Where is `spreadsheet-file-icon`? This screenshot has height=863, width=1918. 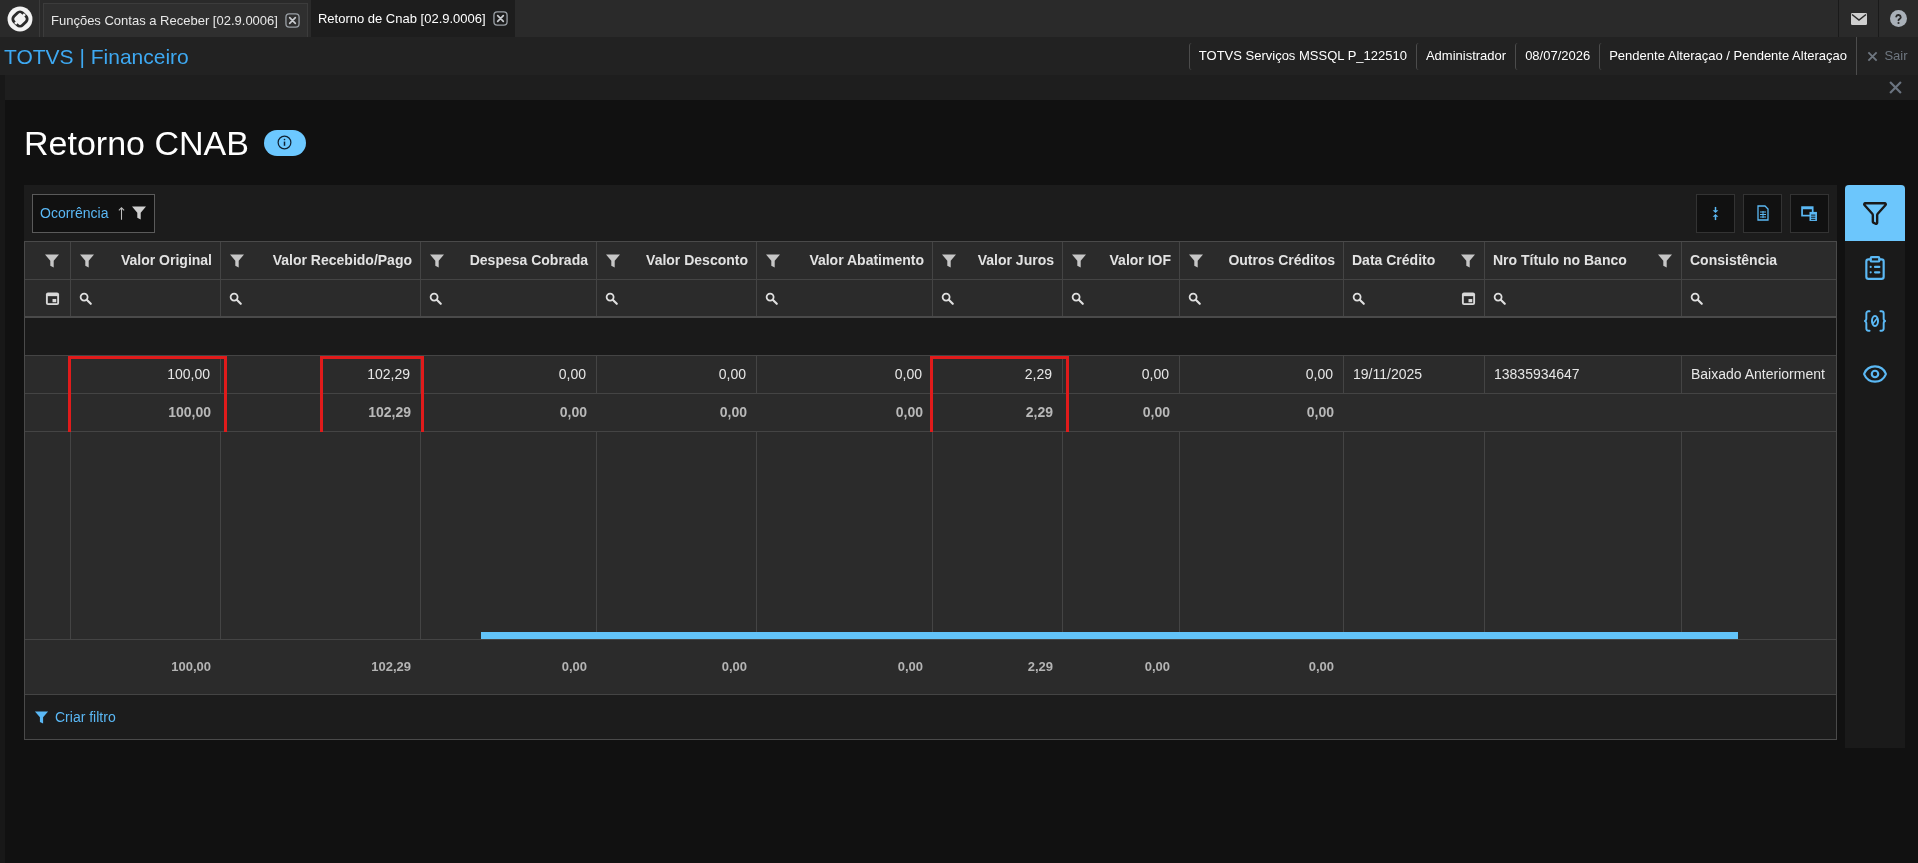 spreadsheet-file-icon is located at coordinates (1762, 213).